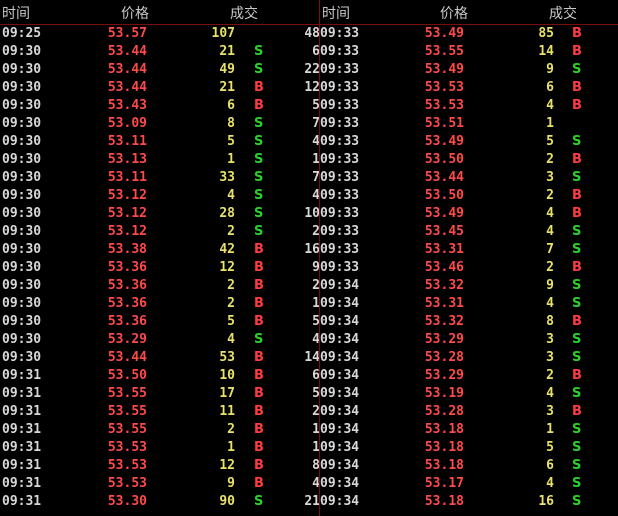 The width and height of the screenshot is (618, 516). Describe the element at coordinates (469, 232) in the screenshot. I see `trade-row: 09:33 53.45 4 S` at that location.